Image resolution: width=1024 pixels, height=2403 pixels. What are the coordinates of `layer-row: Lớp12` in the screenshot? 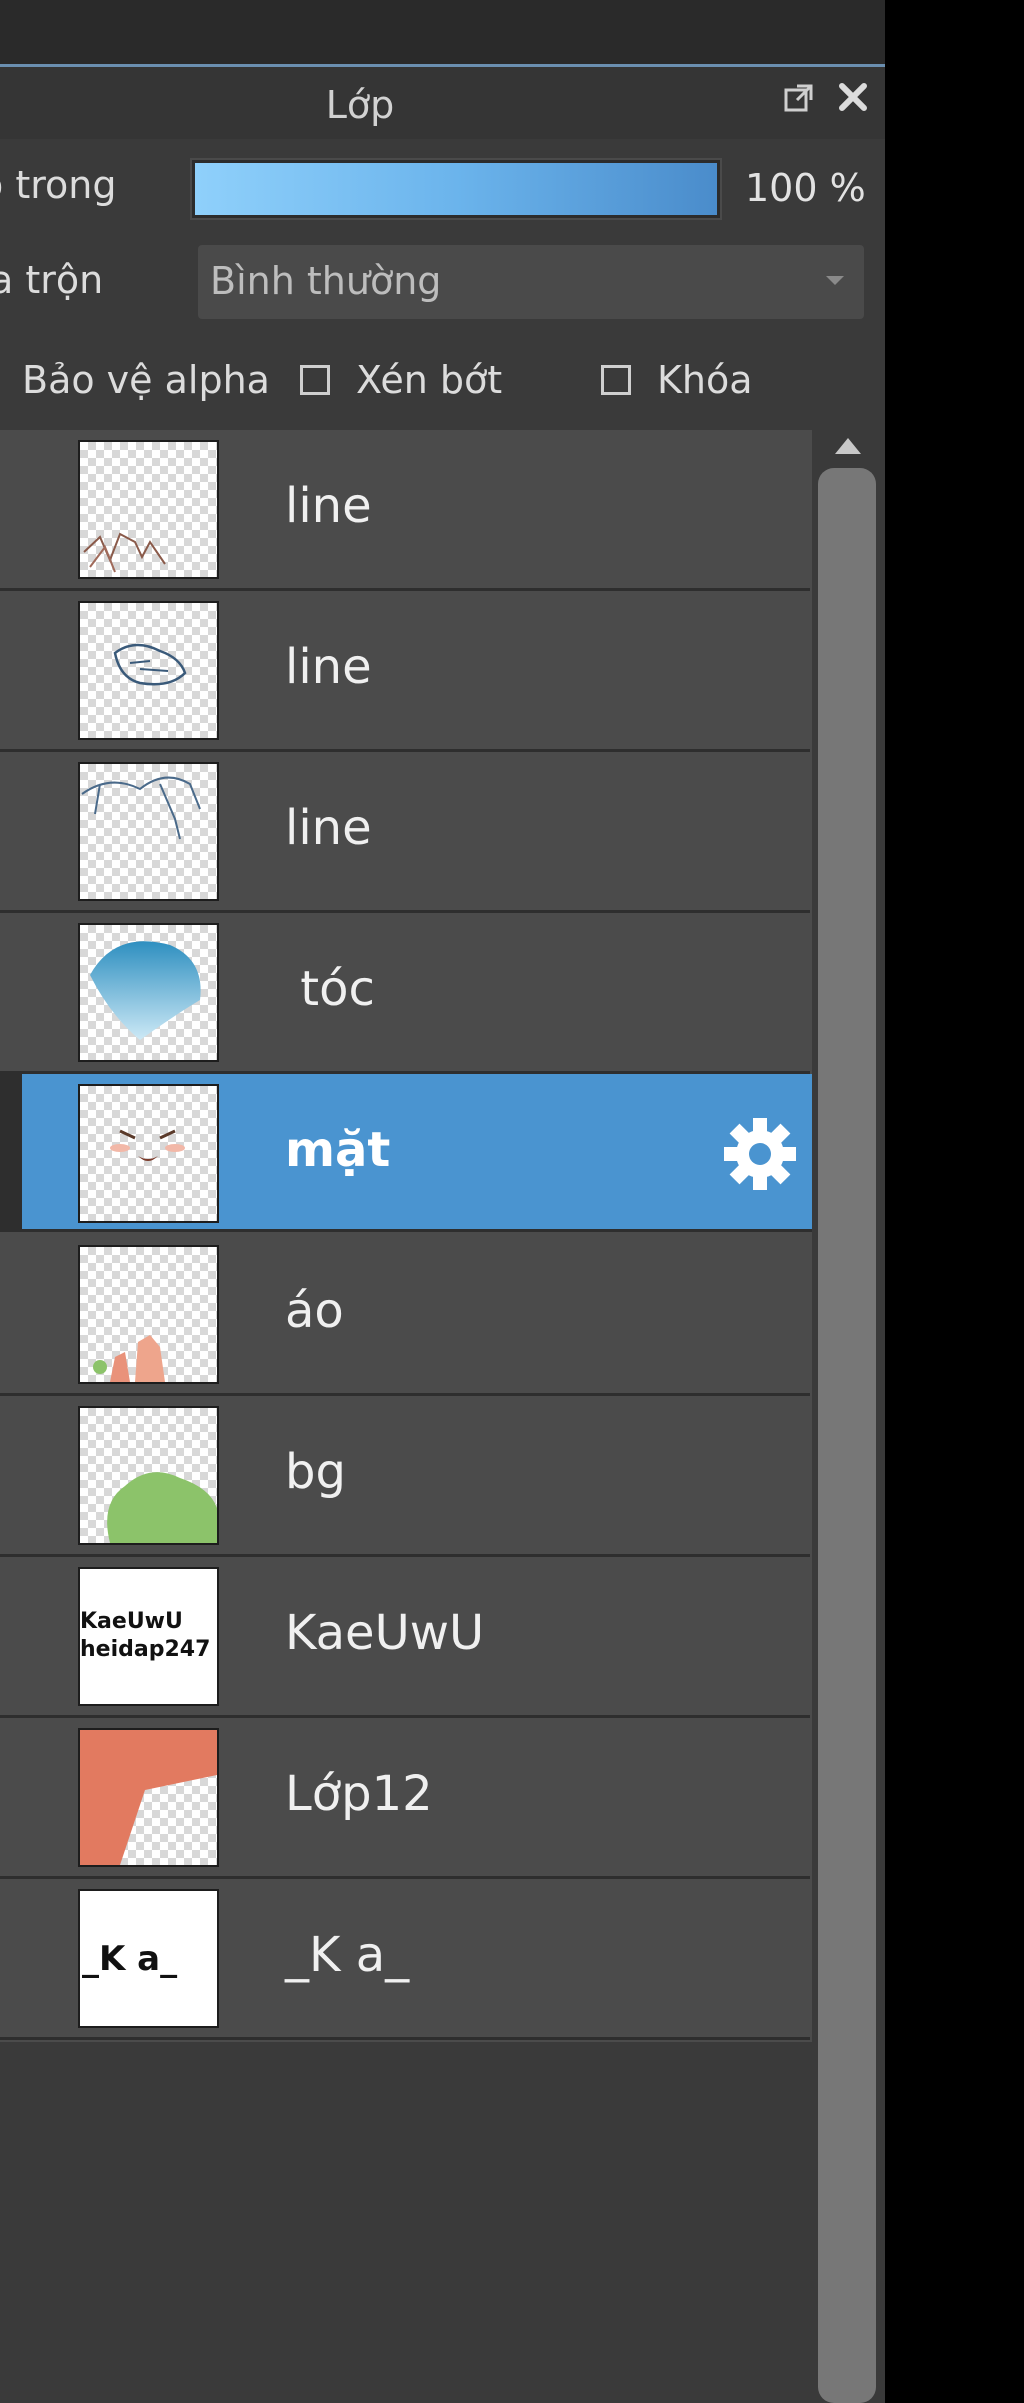 It's located at (405, 1798).